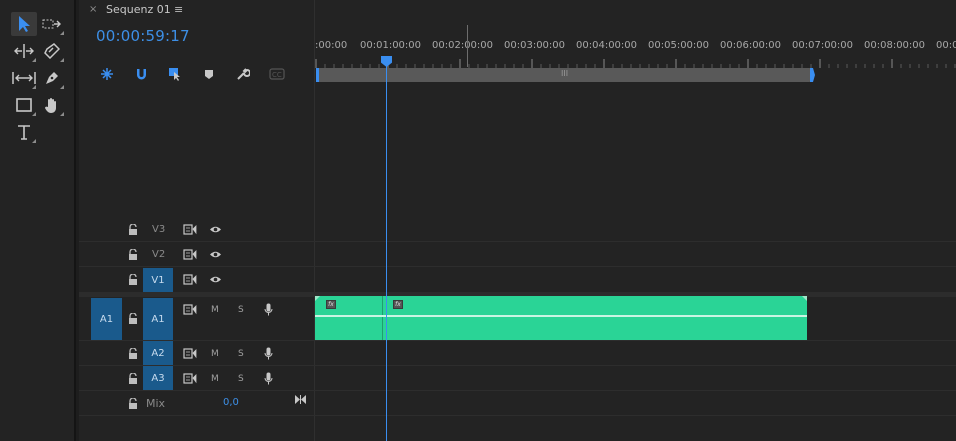 This screenshot has height=441, width=956. What do you see at coordinates (52, 51) in the screenshot?
I see `razor-tool-icon` at bounding box center [52, 51].